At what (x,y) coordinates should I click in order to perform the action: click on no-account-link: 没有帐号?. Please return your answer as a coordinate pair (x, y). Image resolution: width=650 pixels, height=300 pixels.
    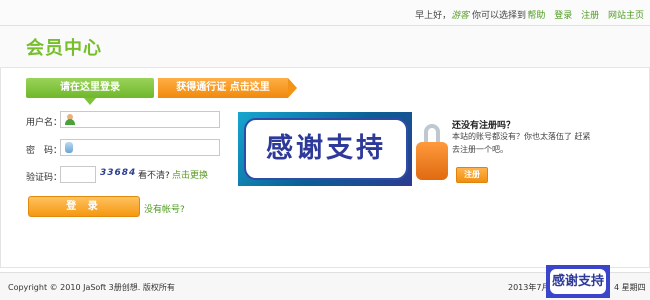
    Looking at the image, I should click on (164, 208).